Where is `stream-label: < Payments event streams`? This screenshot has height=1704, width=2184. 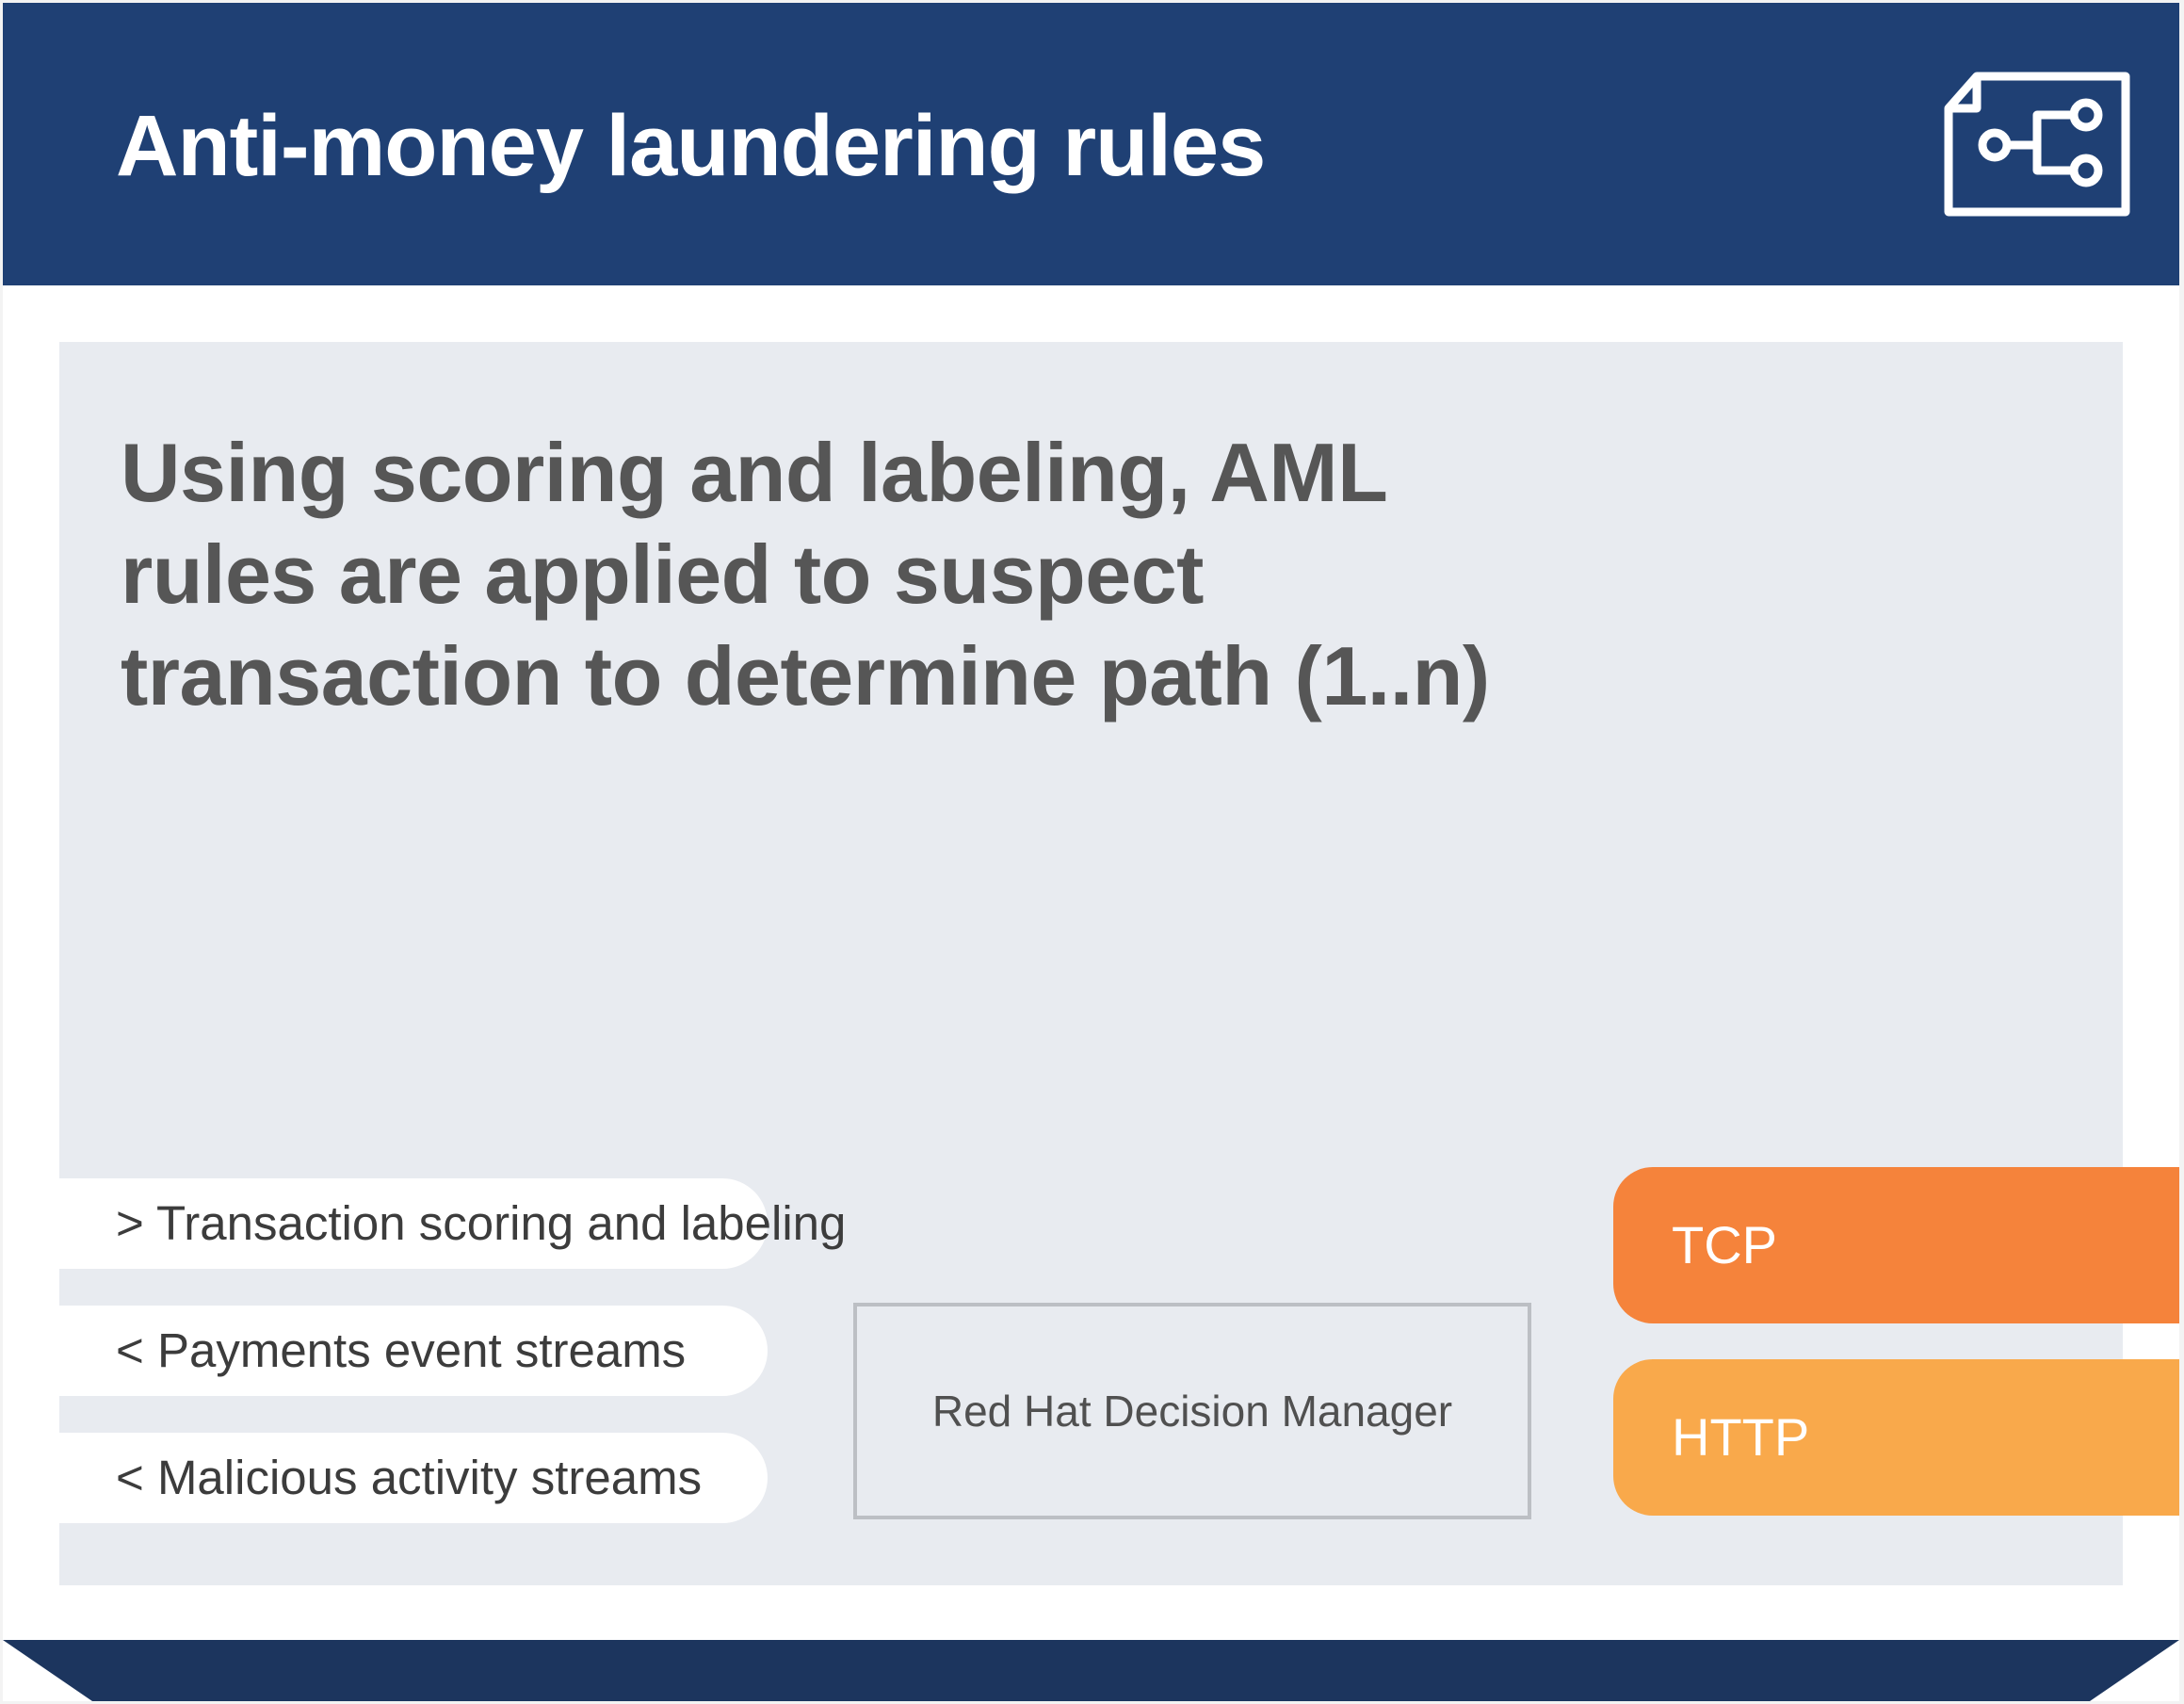 stream-label: < Payments event streams is located at coordinates (401, 1350).